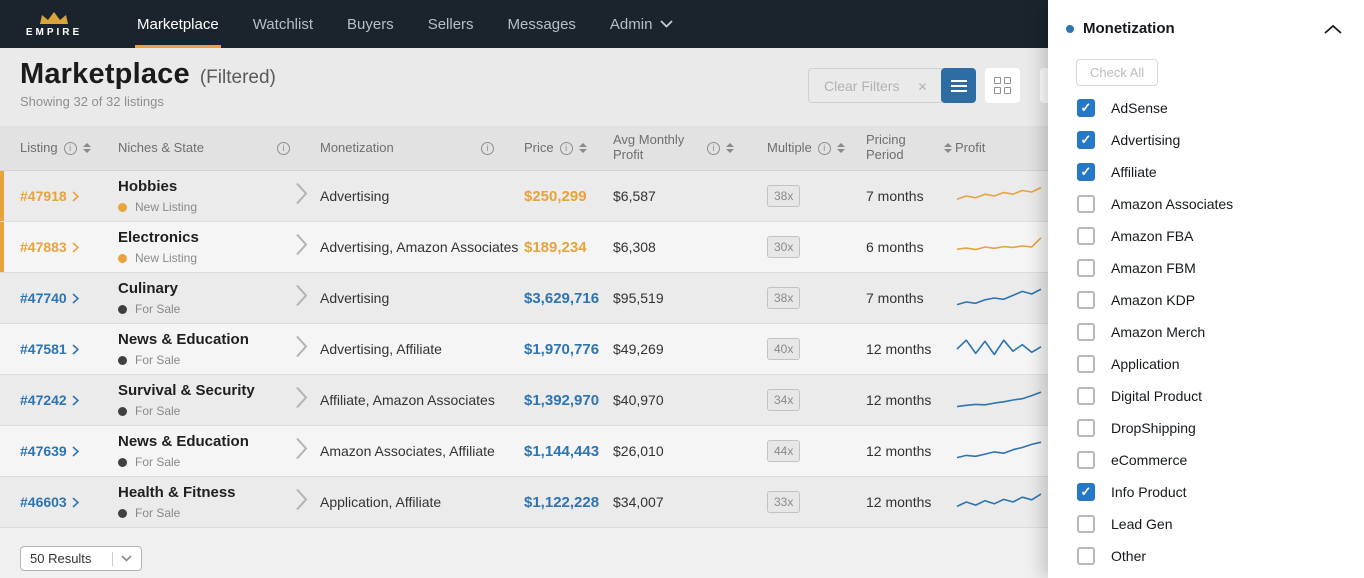 Image resolution: width=1364 pixels, height=578 pixels. I want to click on listing-id-link: #46603, so click(50, 502).